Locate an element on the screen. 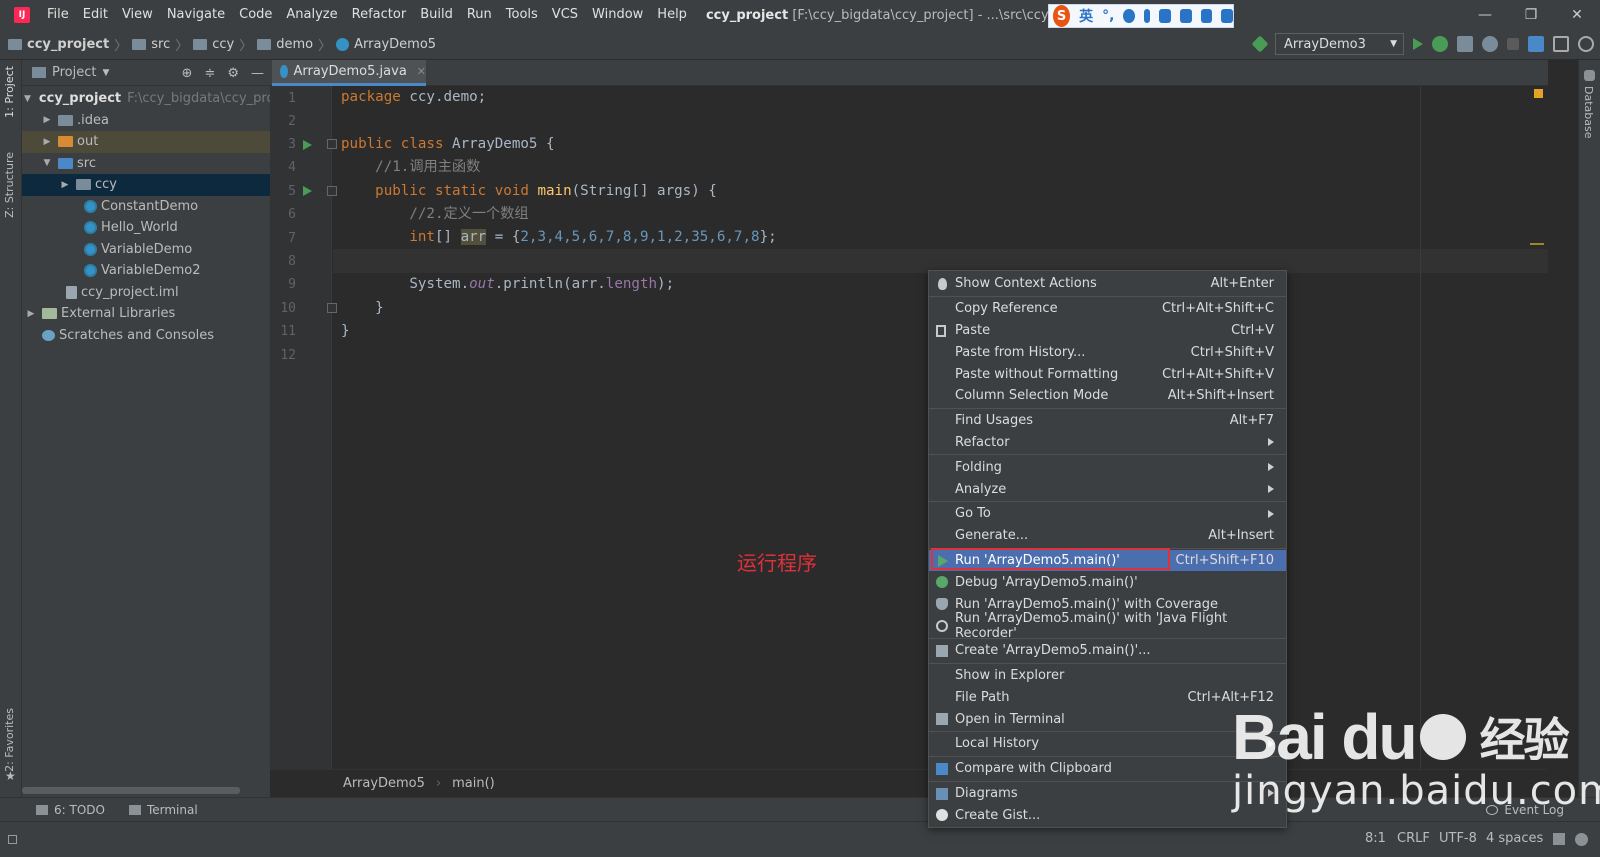  microphone-icon is located at coordinates (1147, 16).